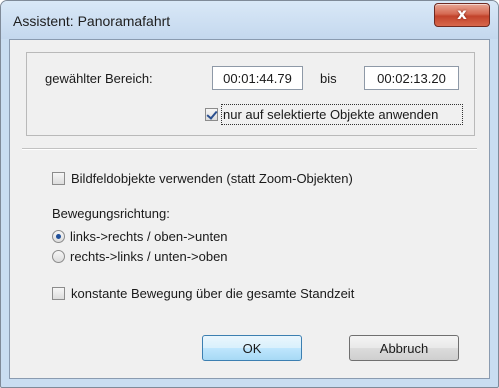 This screenshot has width=499, height=388. Describe the element at coordinates (58, 178) in the screenshot. I see `image-field-checkbox` at that location.